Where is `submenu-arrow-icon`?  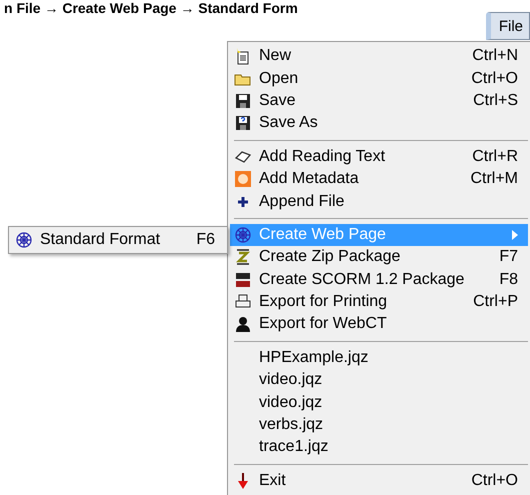 submenu-arrow-icon is located at coordinates (515, 235).